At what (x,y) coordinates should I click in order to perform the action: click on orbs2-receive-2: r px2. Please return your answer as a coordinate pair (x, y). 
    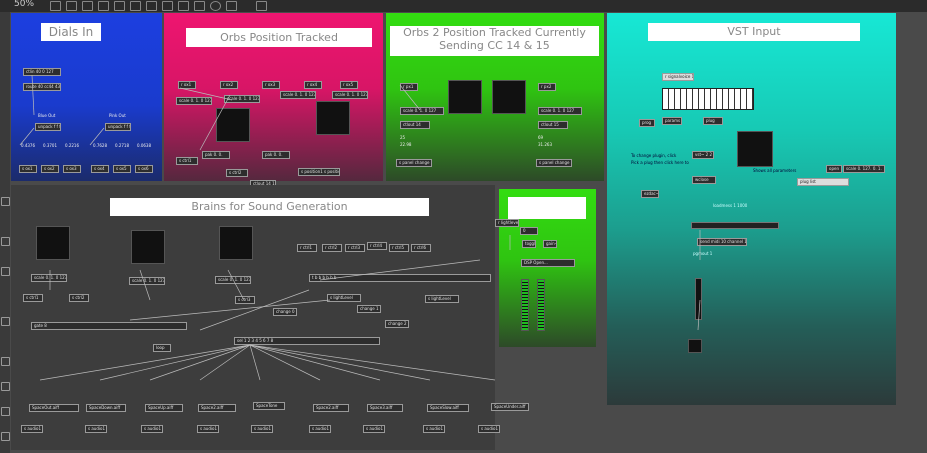
    Looking at the image, I should click on (547, 87).